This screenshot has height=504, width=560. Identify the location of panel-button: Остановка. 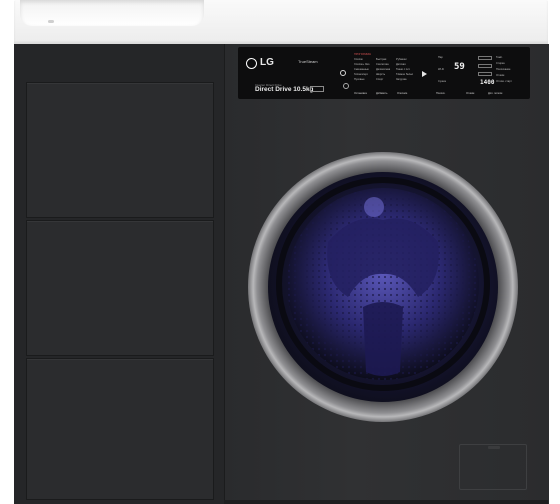
(360, 93).